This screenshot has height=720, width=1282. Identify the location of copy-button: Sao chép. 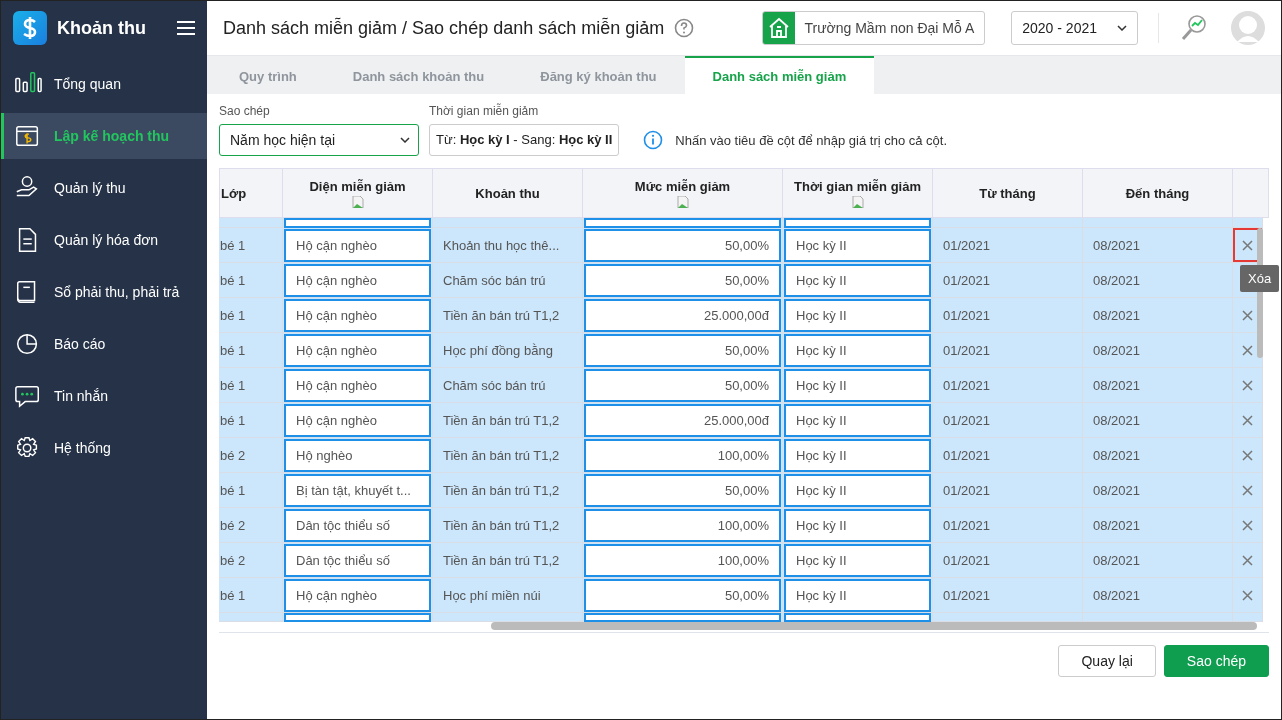
(1216, 661).